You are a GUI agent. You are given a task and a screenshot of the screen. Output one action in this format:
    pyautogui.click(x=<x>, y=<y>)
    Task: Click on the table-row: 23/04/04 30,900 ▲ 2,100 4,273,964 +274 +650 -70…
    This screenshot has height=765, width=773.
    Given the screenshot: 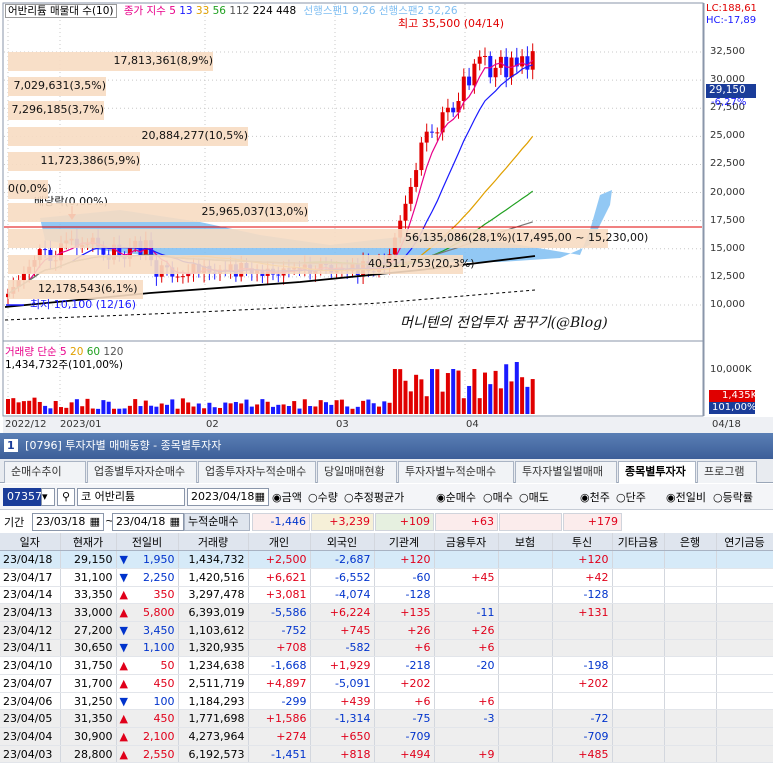 What is the action you would take?
    pyautogui.click(x=386, y=736)
    